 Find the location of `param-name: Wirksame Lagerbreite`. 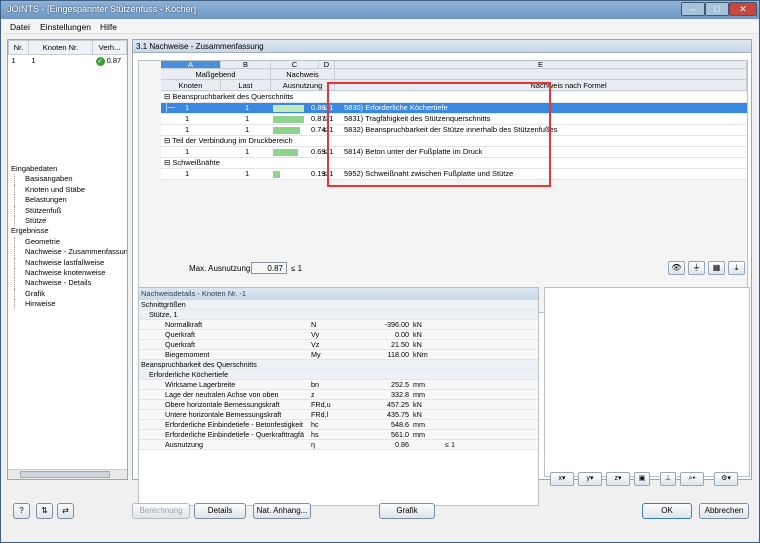

param-name: Wirksame Lagerbreite is located at coordinates (200, 384).